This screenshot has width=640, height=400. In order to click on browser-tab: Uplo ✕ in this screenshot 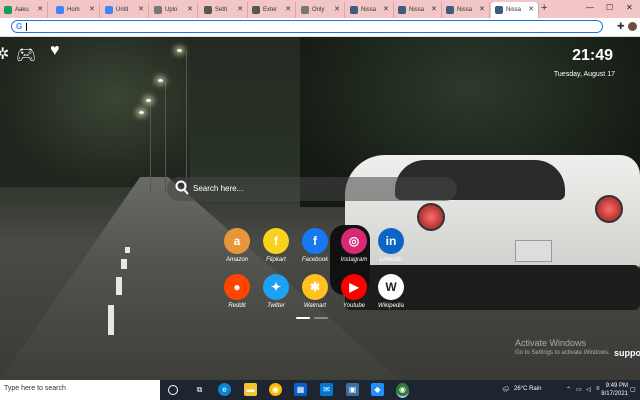, I will do `click(174, 10)`.